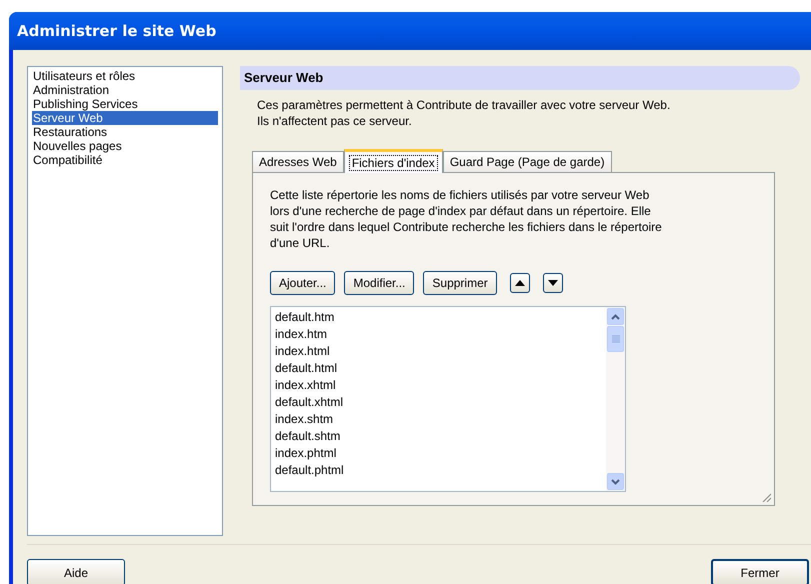 Image resolution: width=811 pixels, height=584 pixels. What do you see at coordinates (760, 571) in the screenshot?
I see `close-button: Fermer` at bounding box center [760, 571].